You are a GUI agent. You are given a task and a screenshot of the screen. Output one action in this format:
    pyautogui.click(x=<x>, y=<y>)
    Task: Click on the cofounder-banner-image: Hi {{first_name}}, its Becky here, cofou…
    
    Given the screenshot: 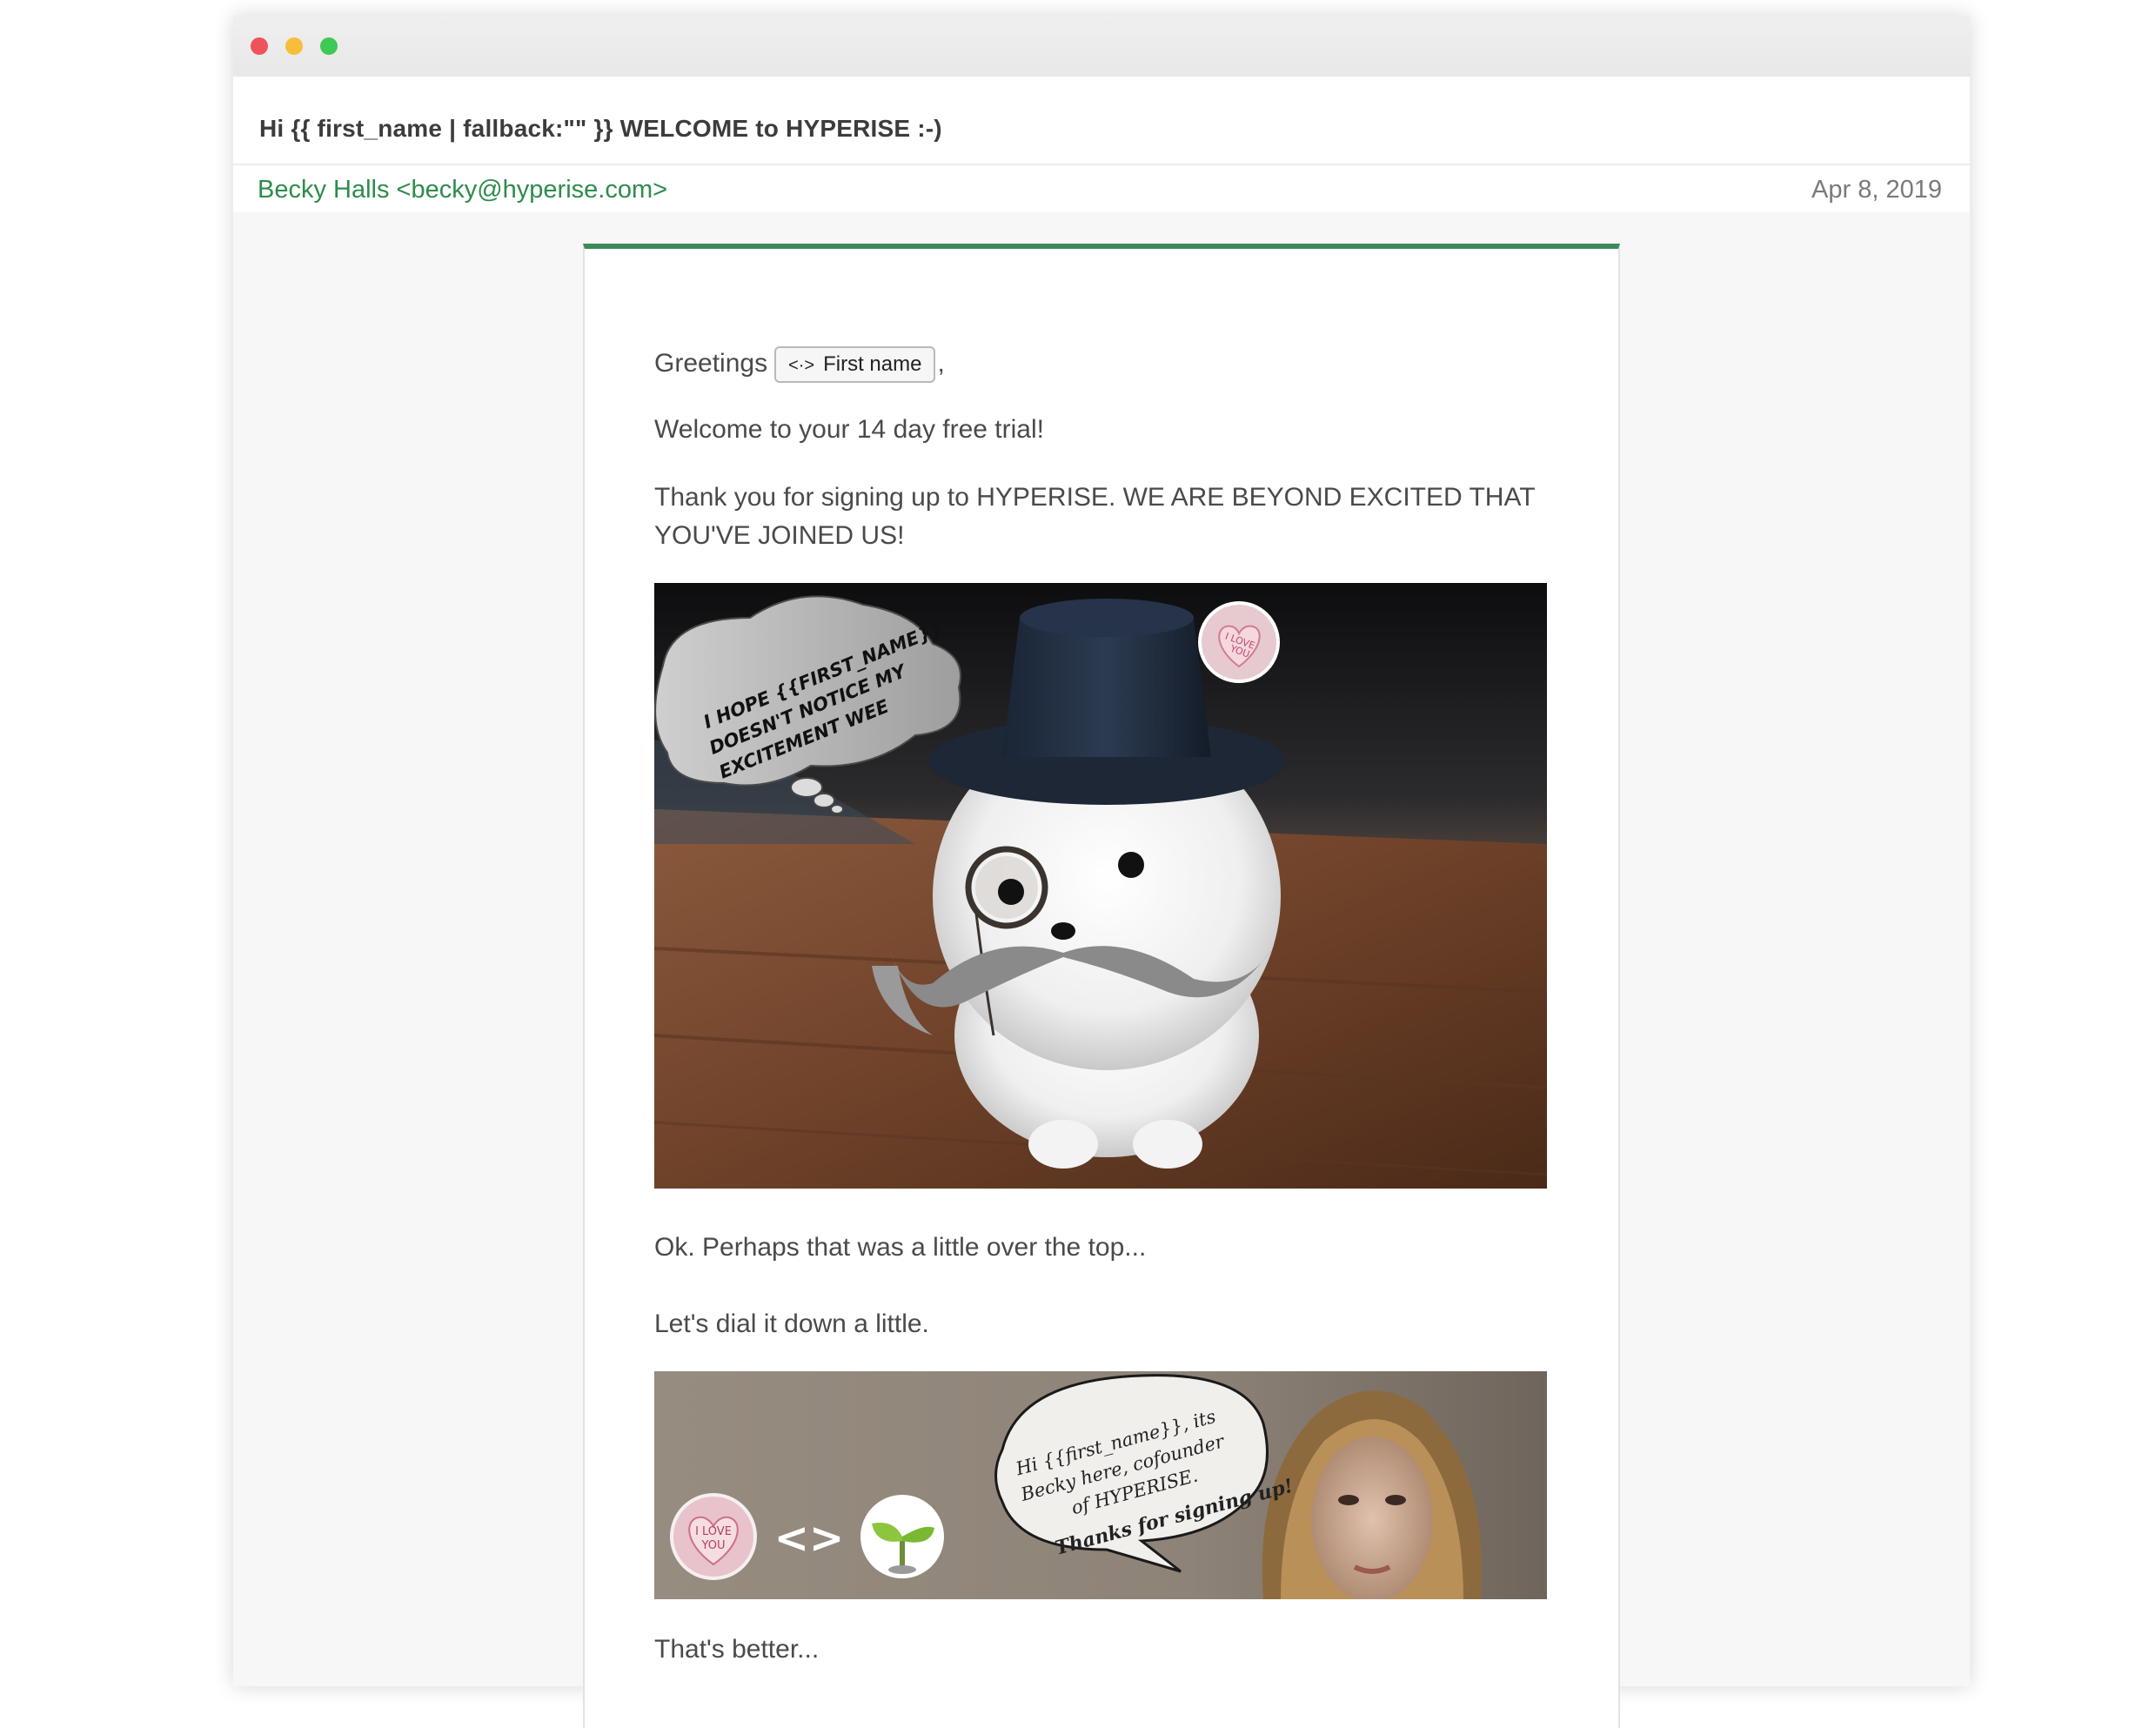 What is the action you would take?
    pyautogui.click(x=1100, y=1485)
    